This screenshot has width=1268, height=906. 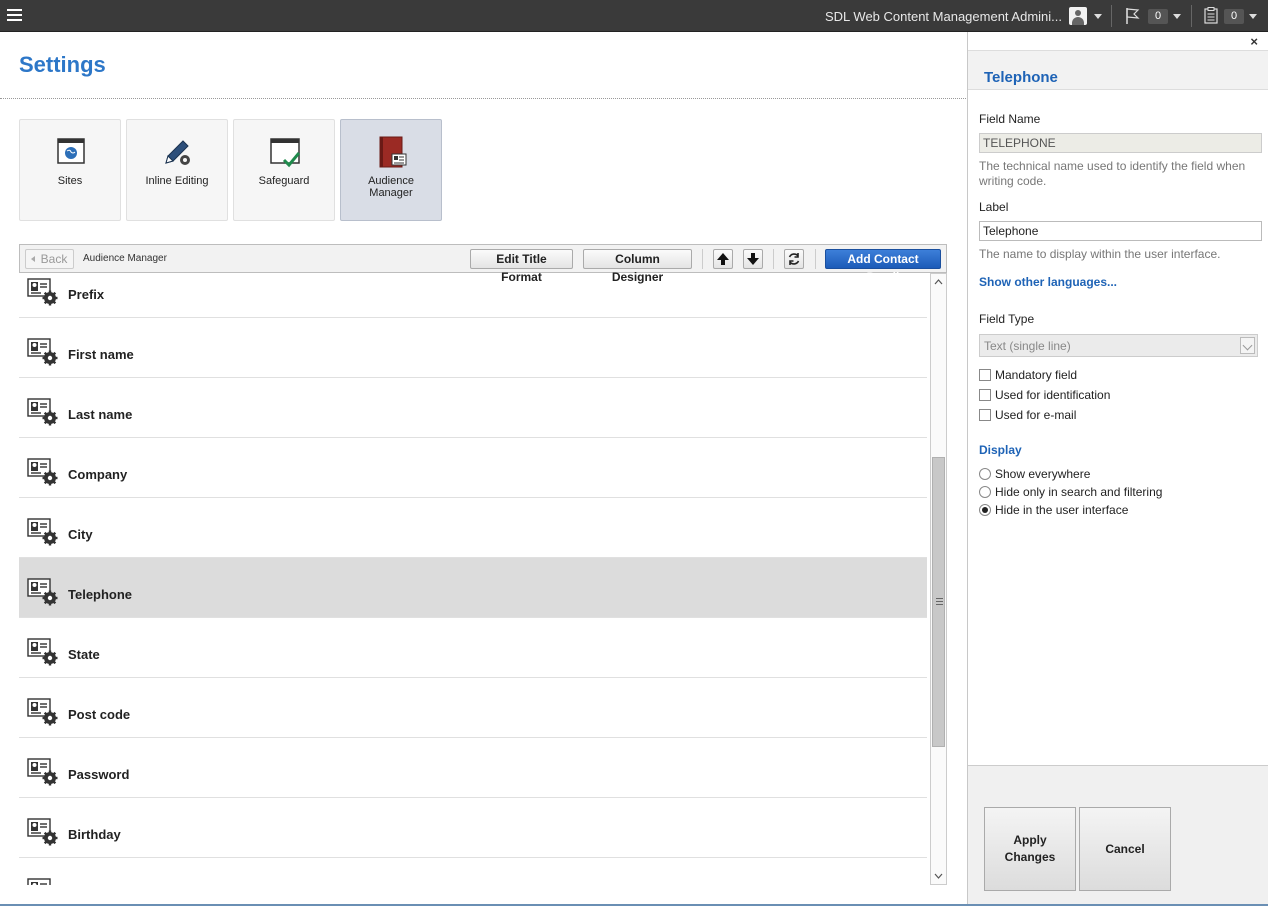 What do you see at coordinates (473, 295) in the screenshot?
I see `list-item: Prefix` at bounding box center [473, 295].